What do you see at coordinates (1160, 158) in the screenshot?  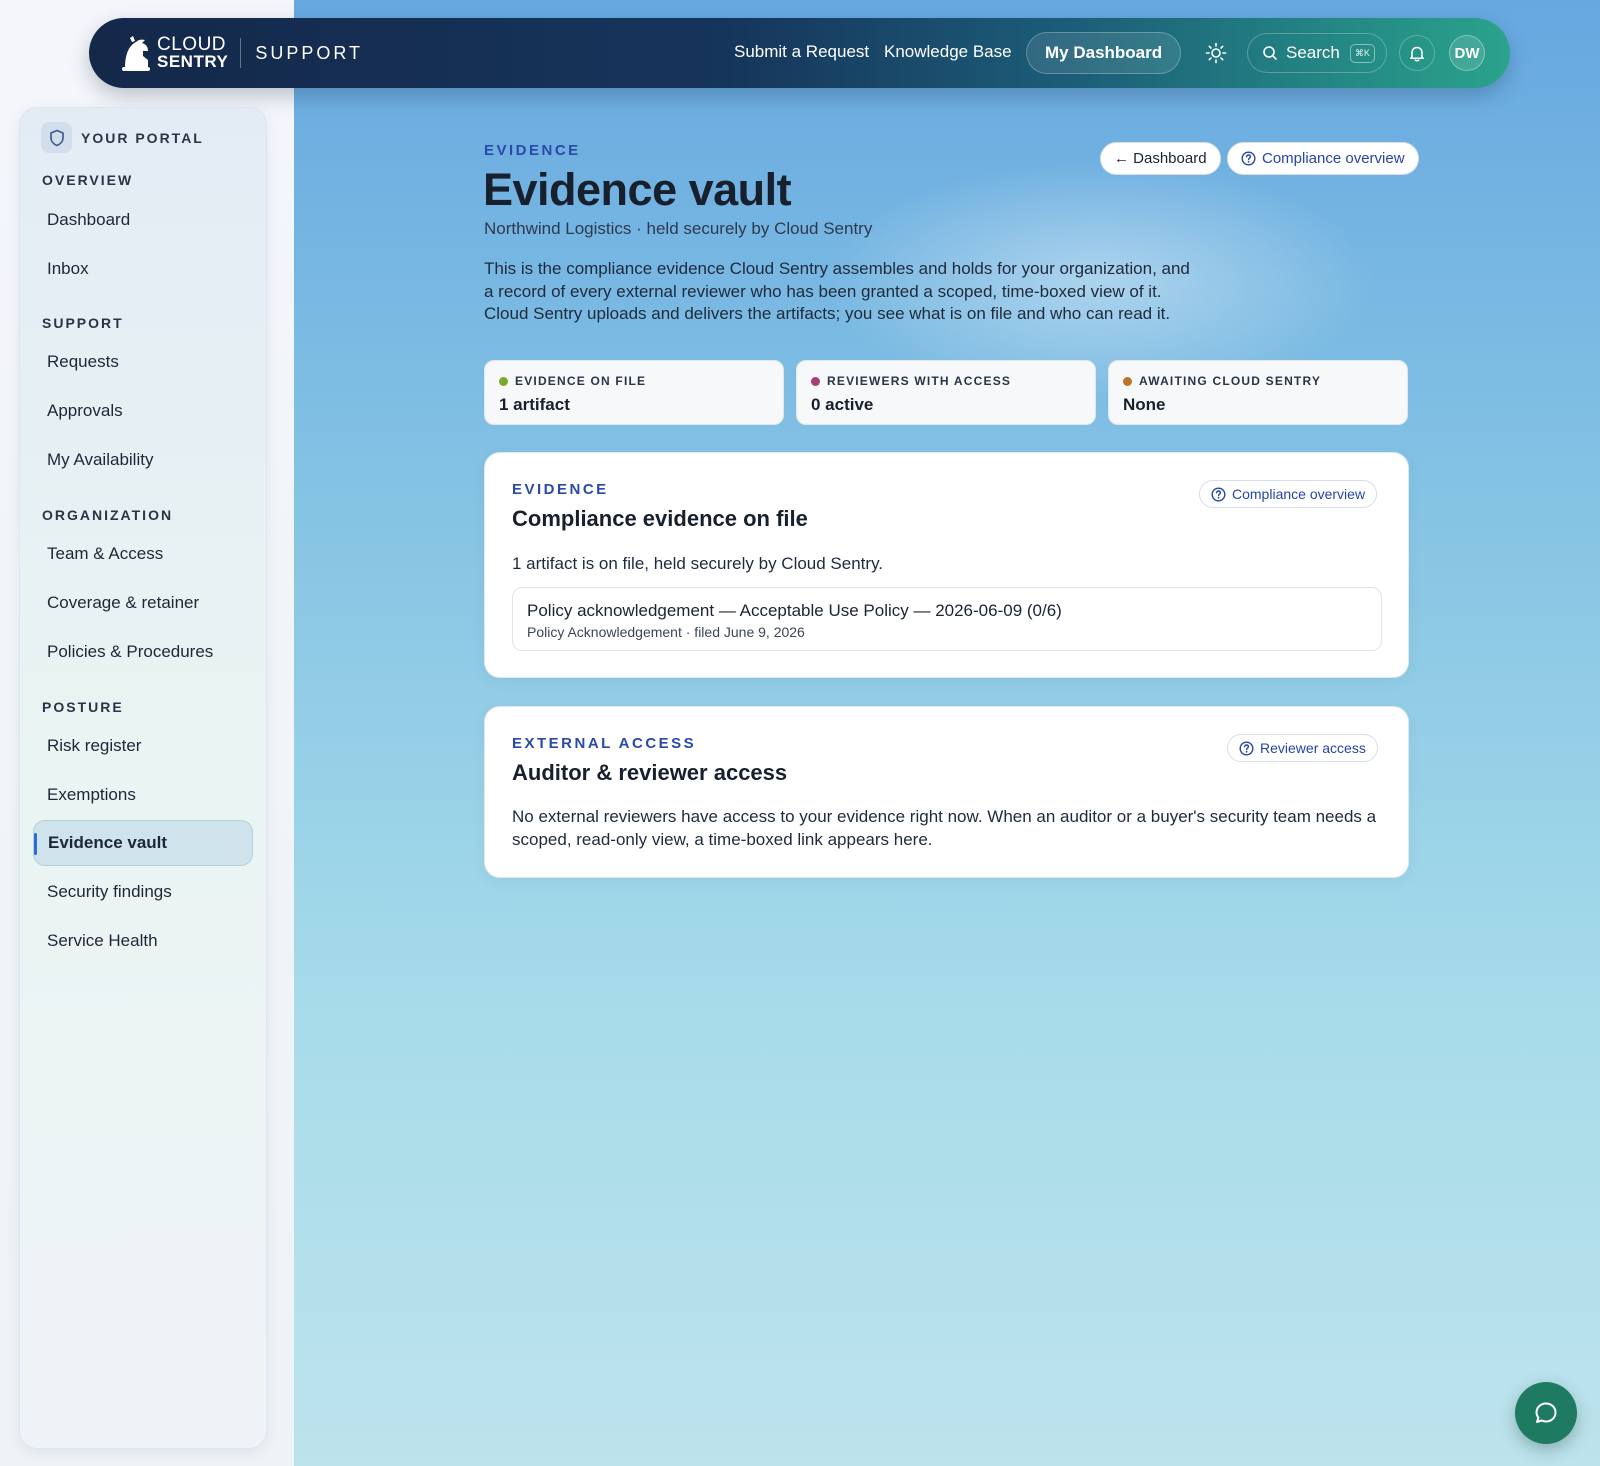 I see `back-to-dashboard-button: ← Dashboard` at bounding box center [1160, 158].